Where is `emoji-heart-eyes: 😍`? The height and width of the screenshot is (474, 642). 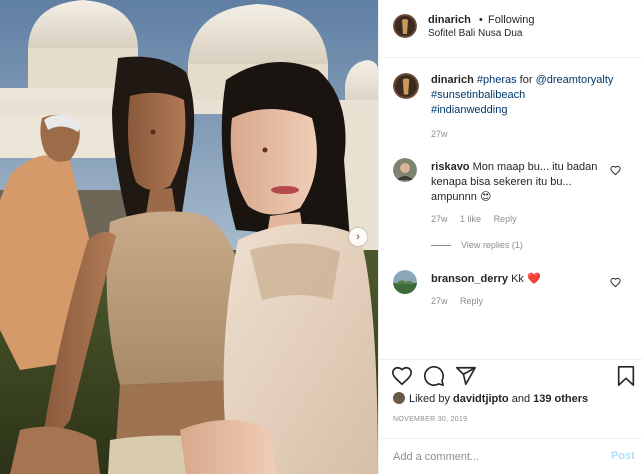
emoji-heart-eyes: 😍 is located at coordinates (485, 197).